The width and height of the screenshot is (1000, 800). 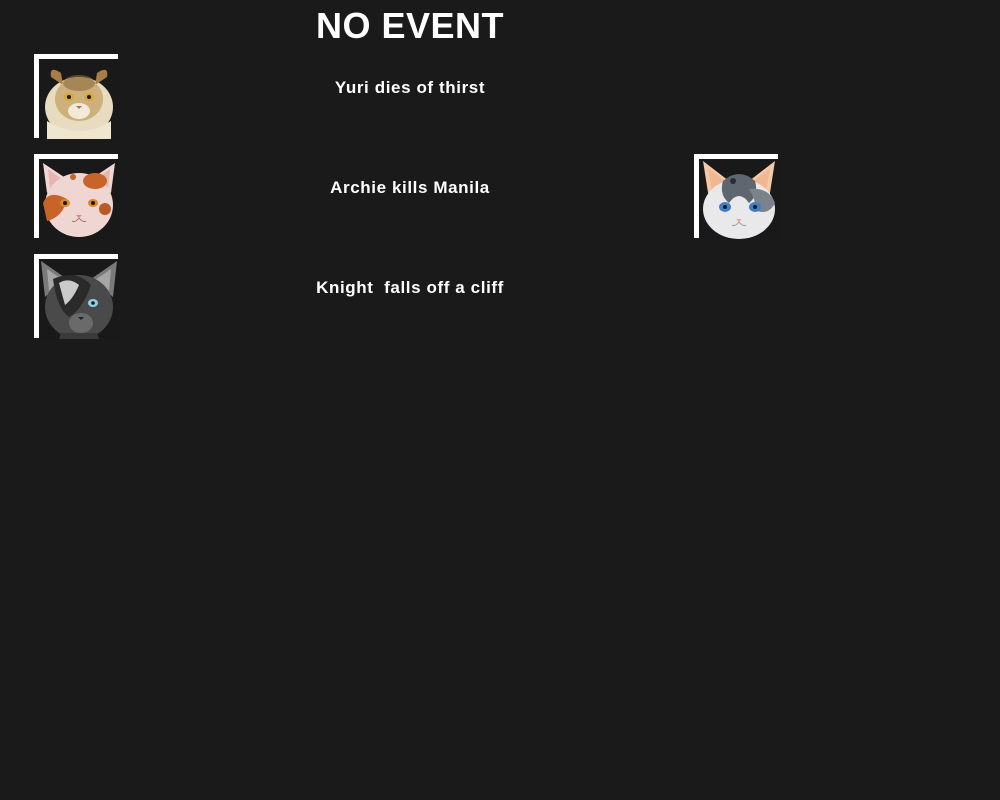 I want to click on gray-white-cat-portrait-icon, so click(x=739, y=199).